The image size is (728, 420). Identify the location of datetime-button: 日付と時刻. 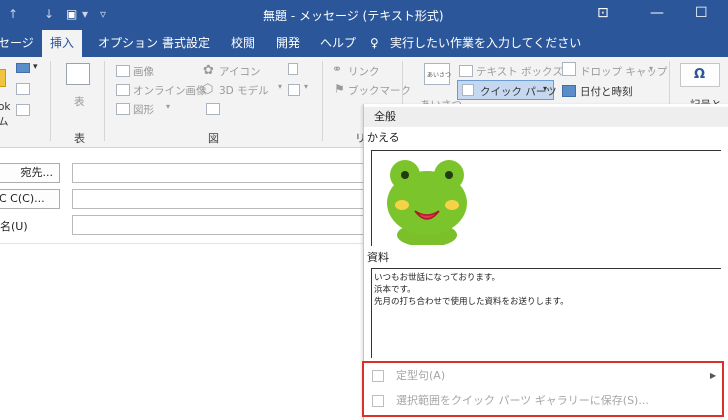
(606, 91).